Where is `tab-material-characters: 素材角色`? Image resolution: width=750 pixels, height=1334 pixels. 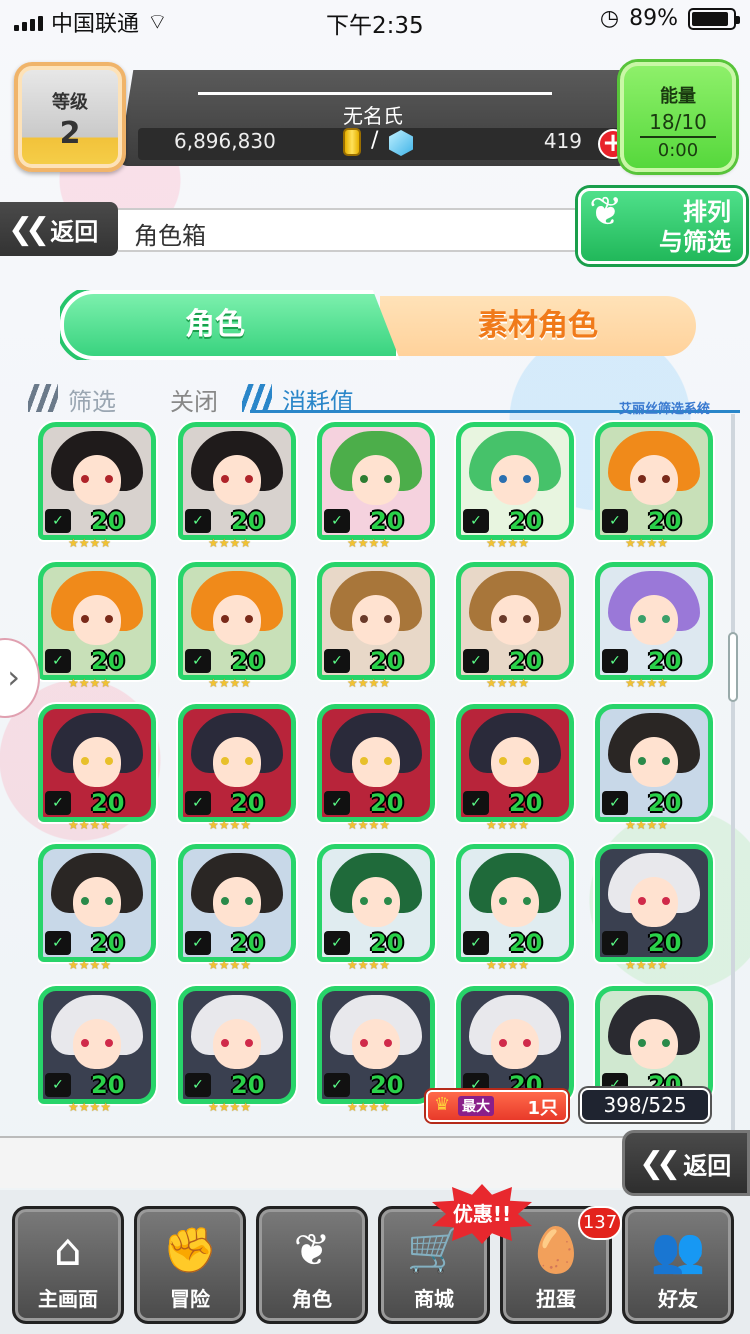
tab-material-characters: 素材角色 is located at coordinates (538, 326).